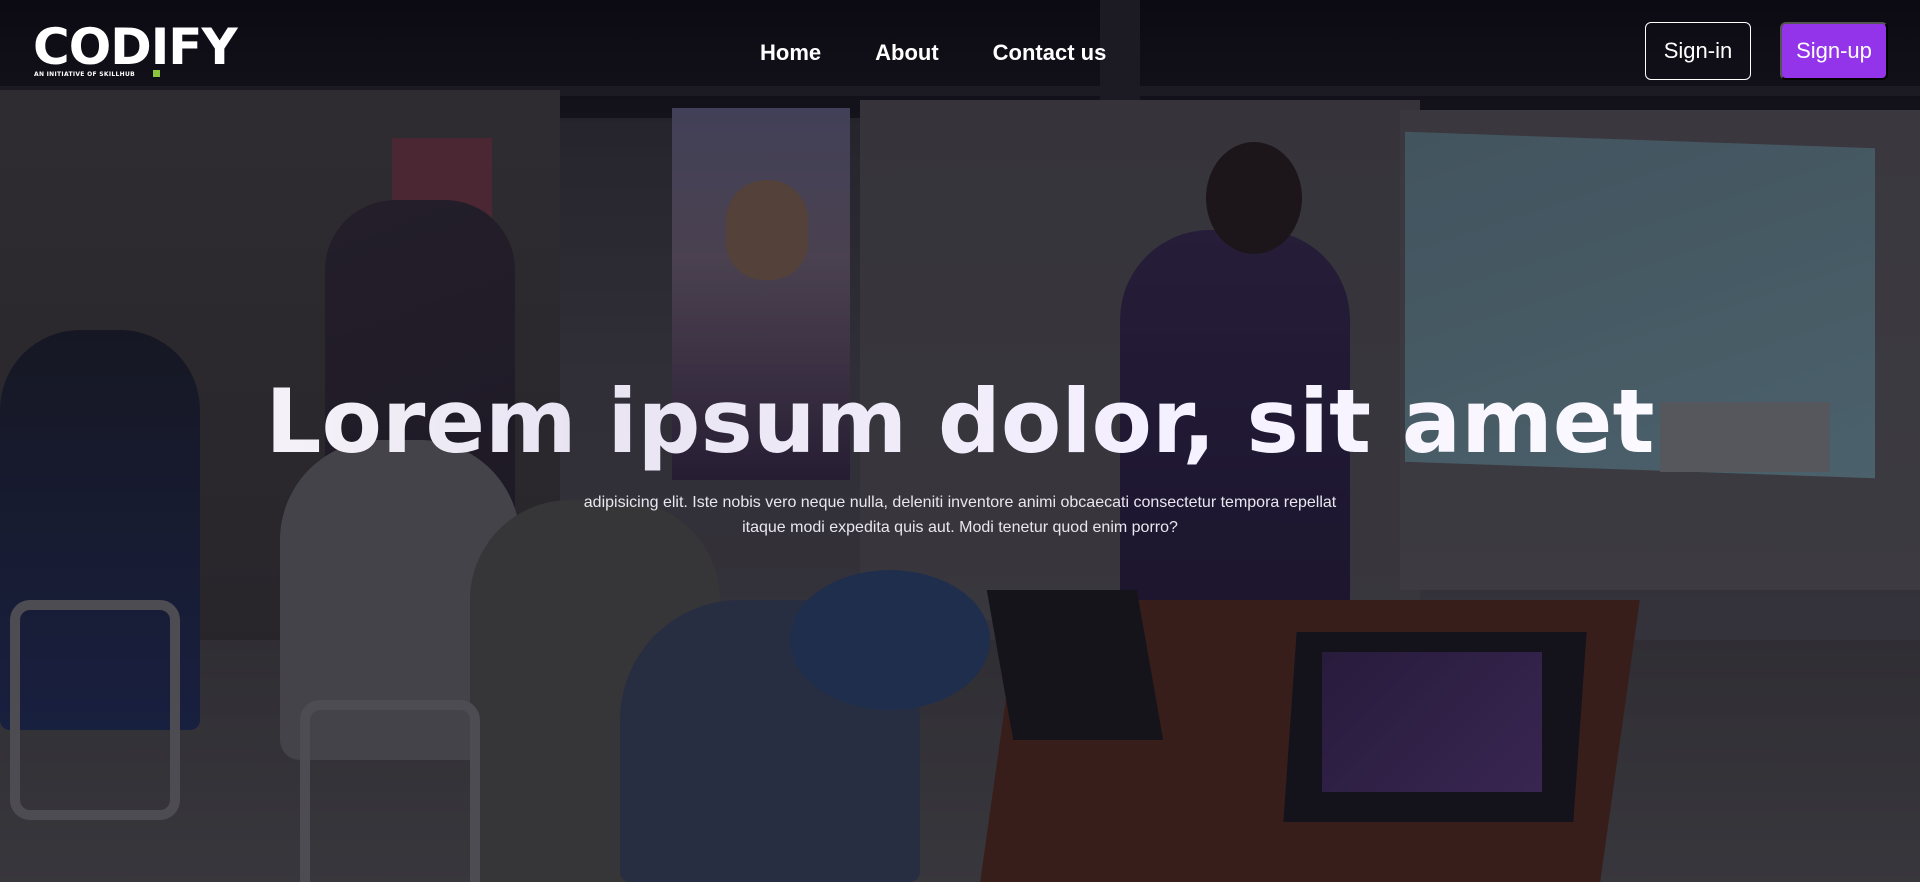  I want to click on nav-links: Home About Contact us, so click(933, 53).